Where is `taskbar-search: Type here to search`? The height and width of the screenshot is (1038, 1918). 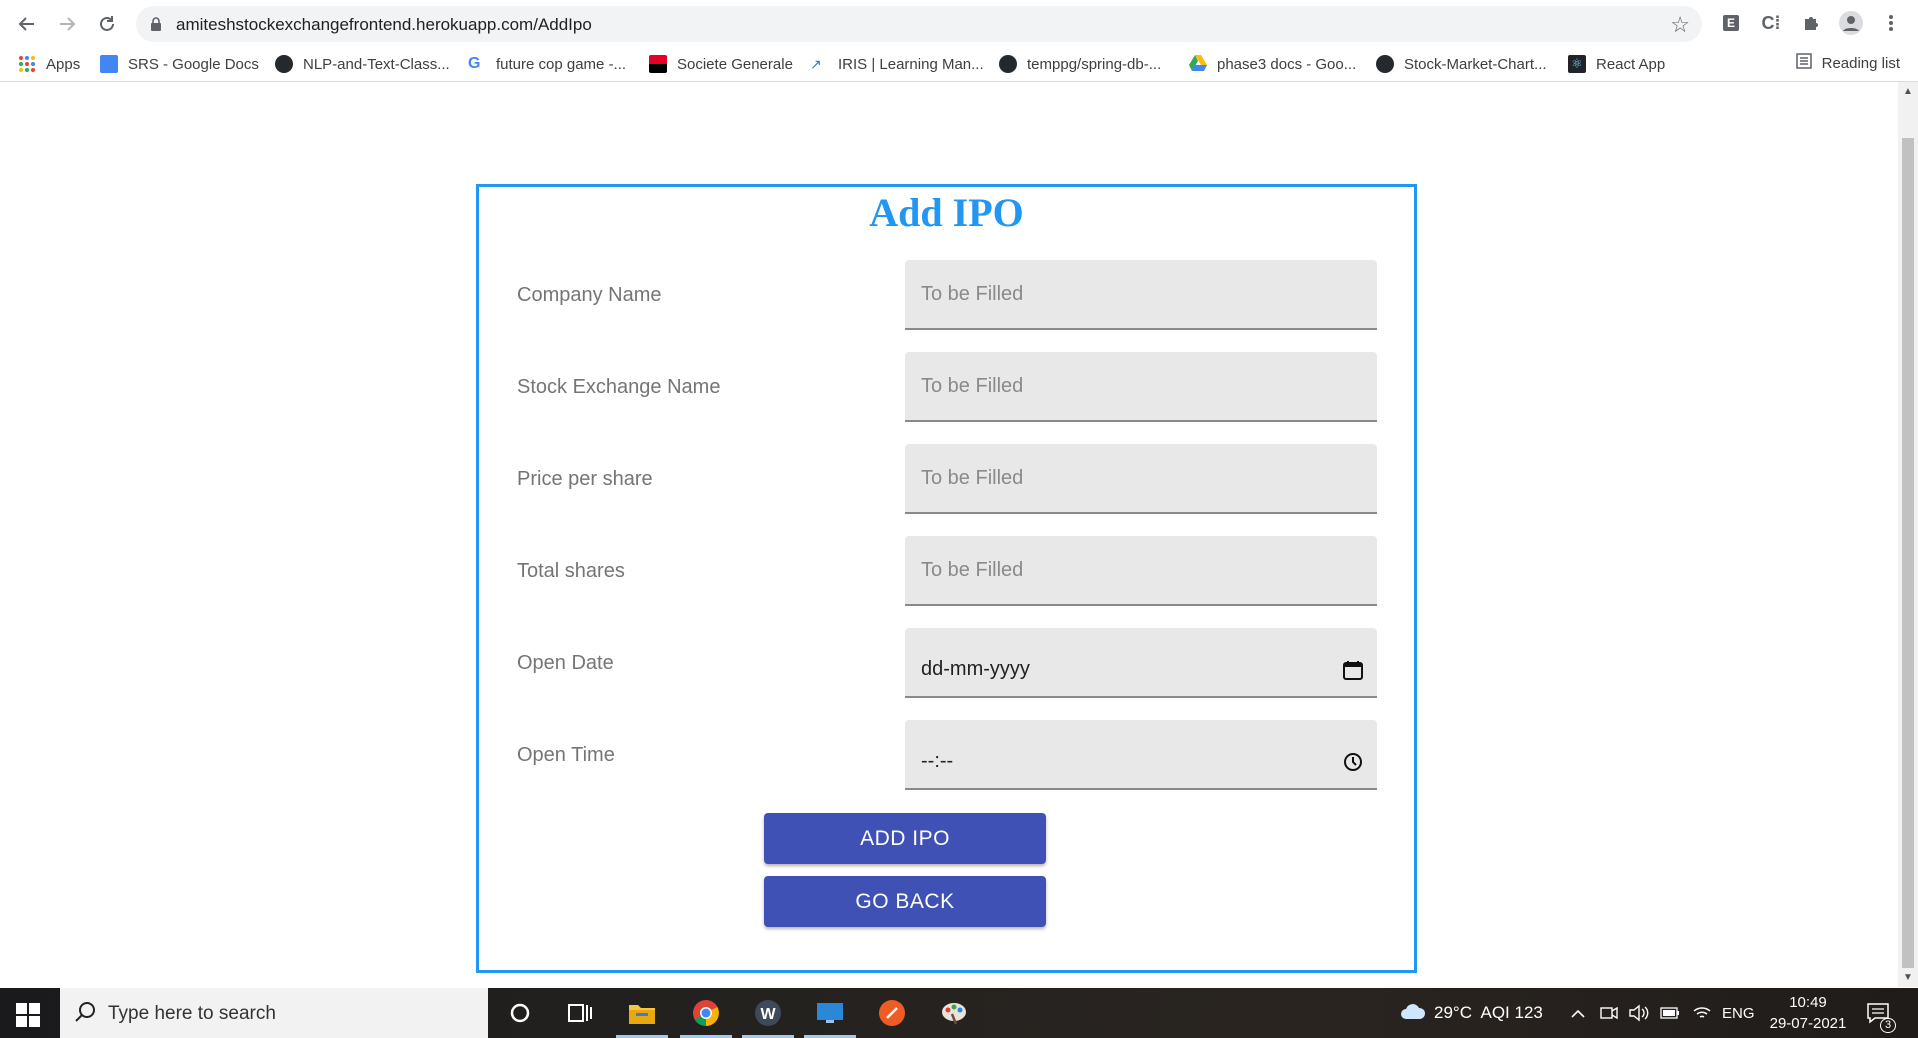 taskbar-search: Type here to search is located at coordinates (274, 1013).